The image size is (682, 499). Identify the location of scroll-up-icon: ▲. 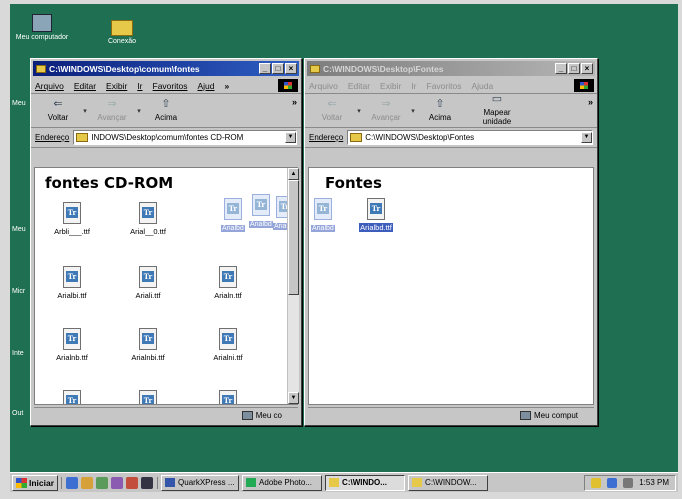
(293, 174).